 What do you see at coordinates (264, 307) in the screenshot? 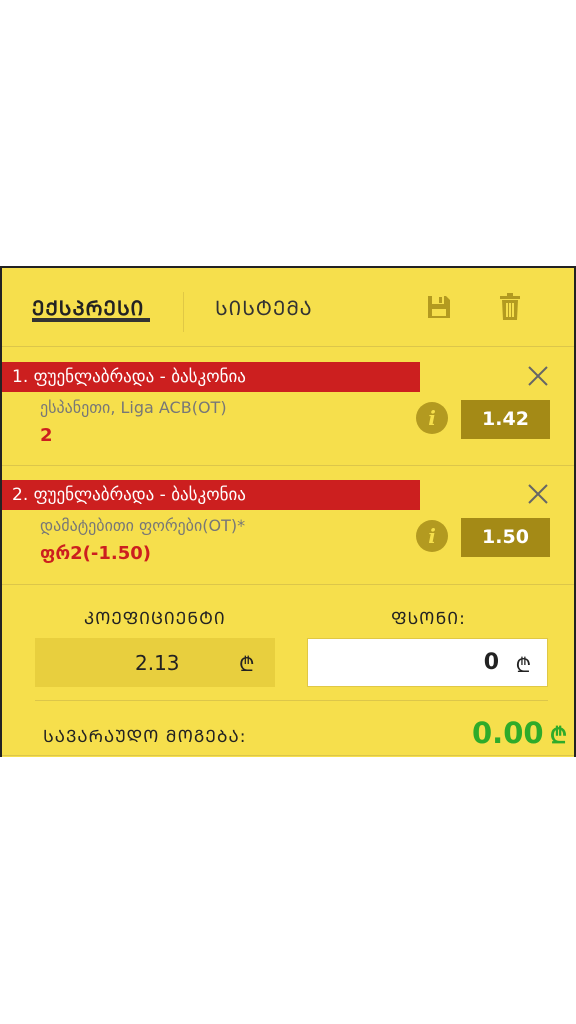
I see `tab-system: ᲡᲘᲡᲢᲔᲛᲐ` at bounding box center [264, 307].